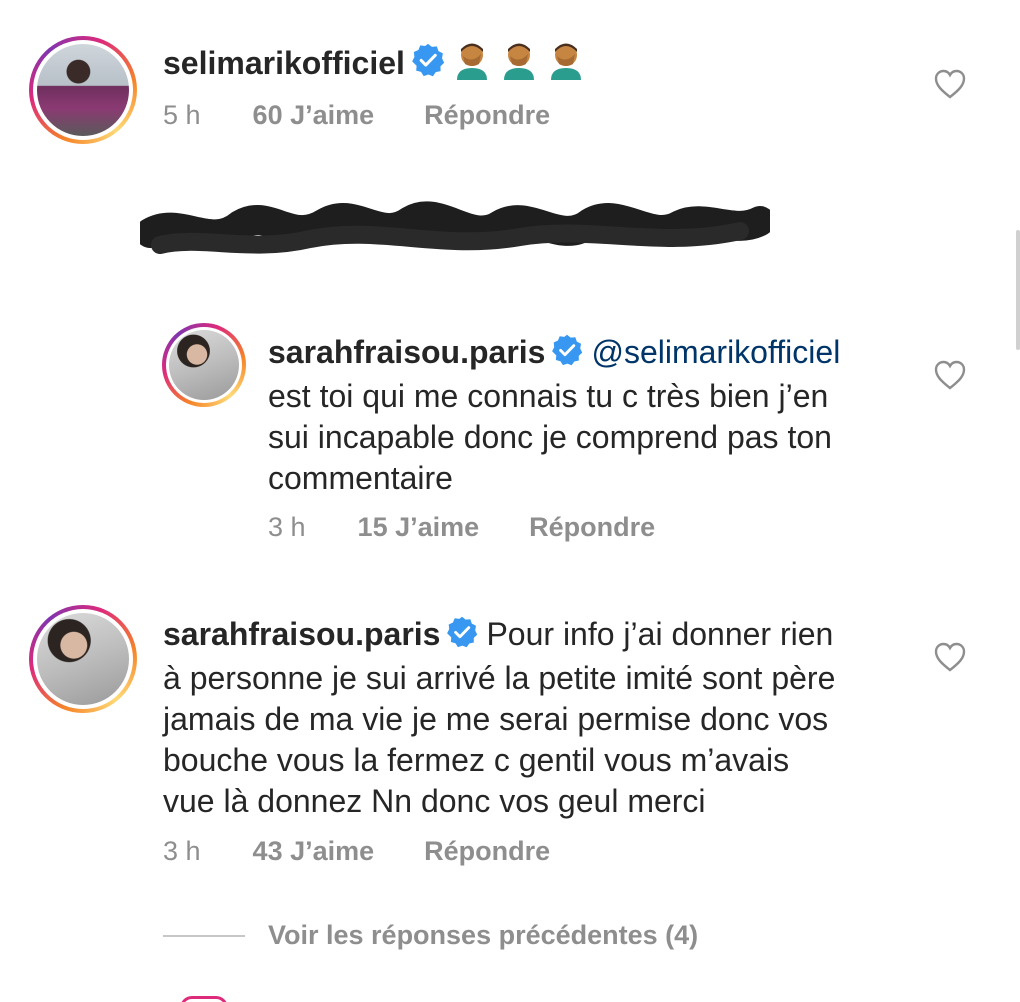  What do you see at coordinates (204, 936) in the screenshot?
I see `replies-divider` at bounding box center [204, 936].